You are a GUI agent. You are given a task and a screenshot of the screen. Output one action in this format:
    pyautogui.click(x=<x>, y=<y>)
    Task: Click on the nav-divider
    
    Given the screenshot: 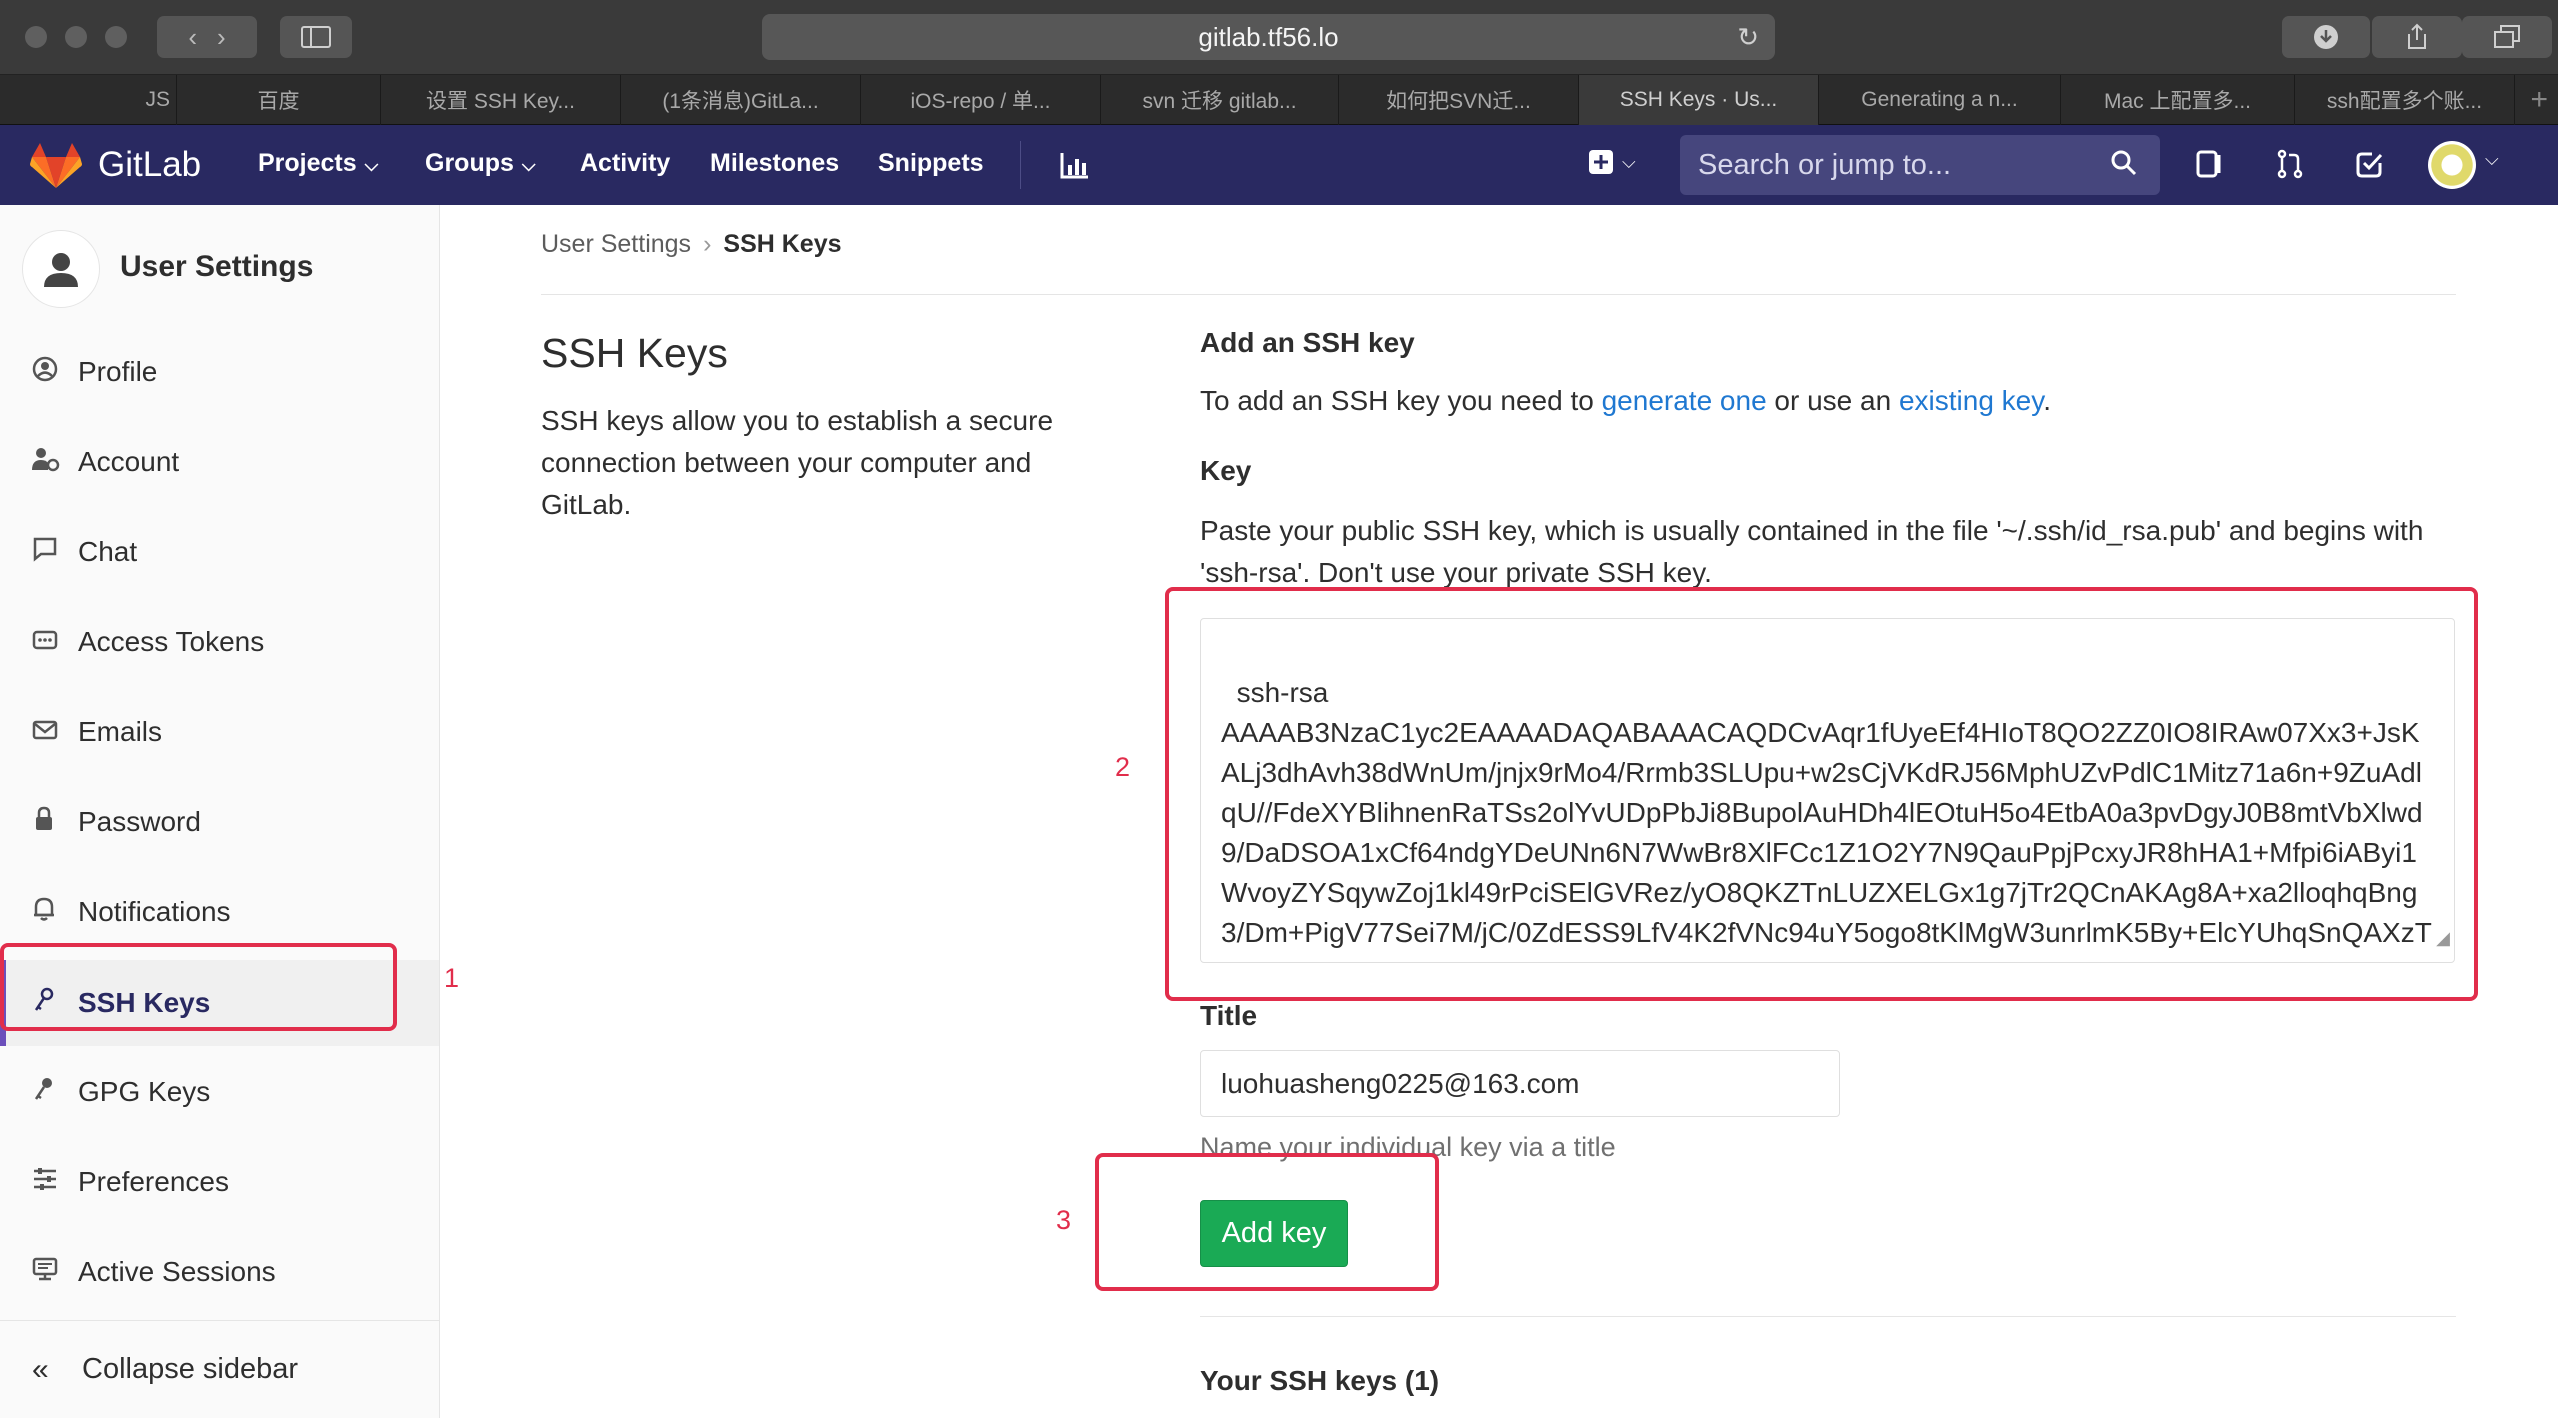 What is the action you would take?
    pyautogui.click(x=1020, y=165)
    